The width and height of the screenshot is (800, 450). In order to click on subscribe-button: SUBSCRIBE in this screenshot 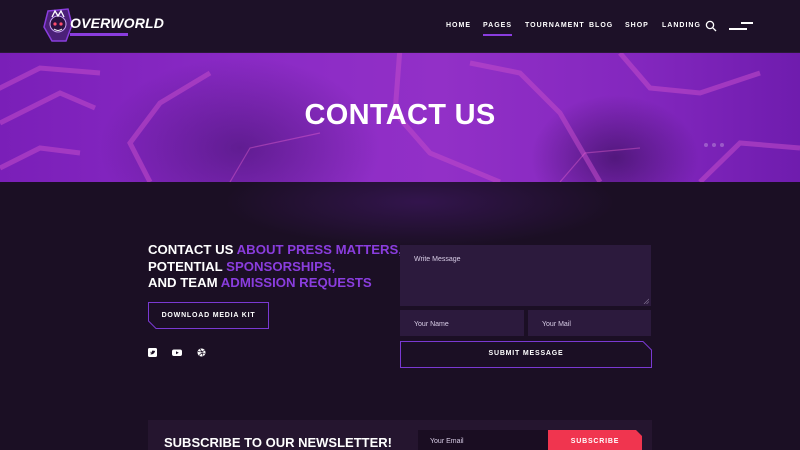, I will do `click(595, 440)`.